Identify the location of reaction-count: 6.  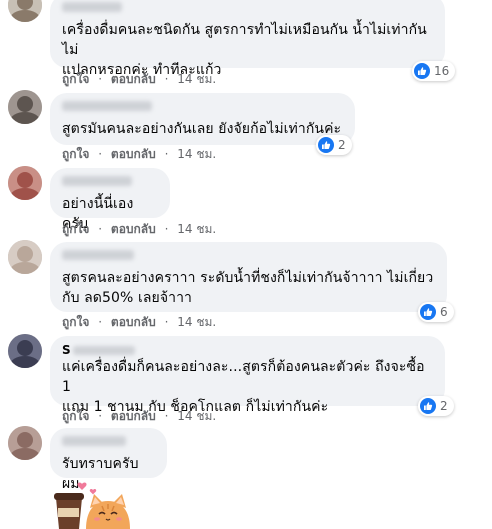
(436, 312).